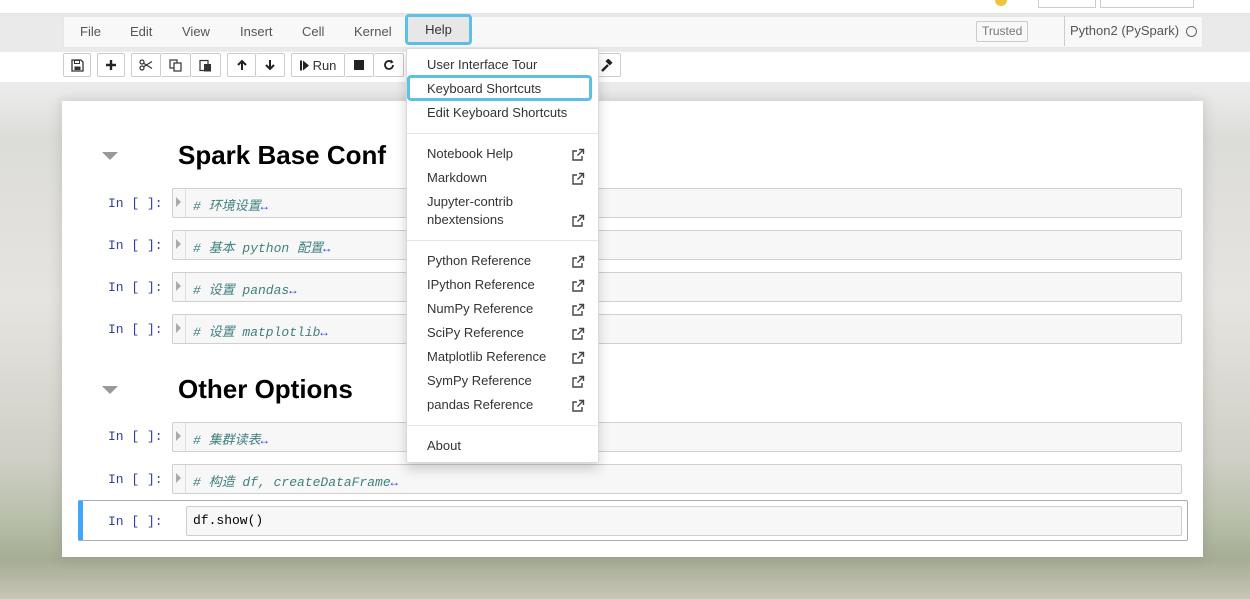 This screenshot has height=599, width=1250. What do you see at coordinates (502, 178) in the screenshot?
I see `menu-item-markdown: Markdown` at bounding box center [502, 178].